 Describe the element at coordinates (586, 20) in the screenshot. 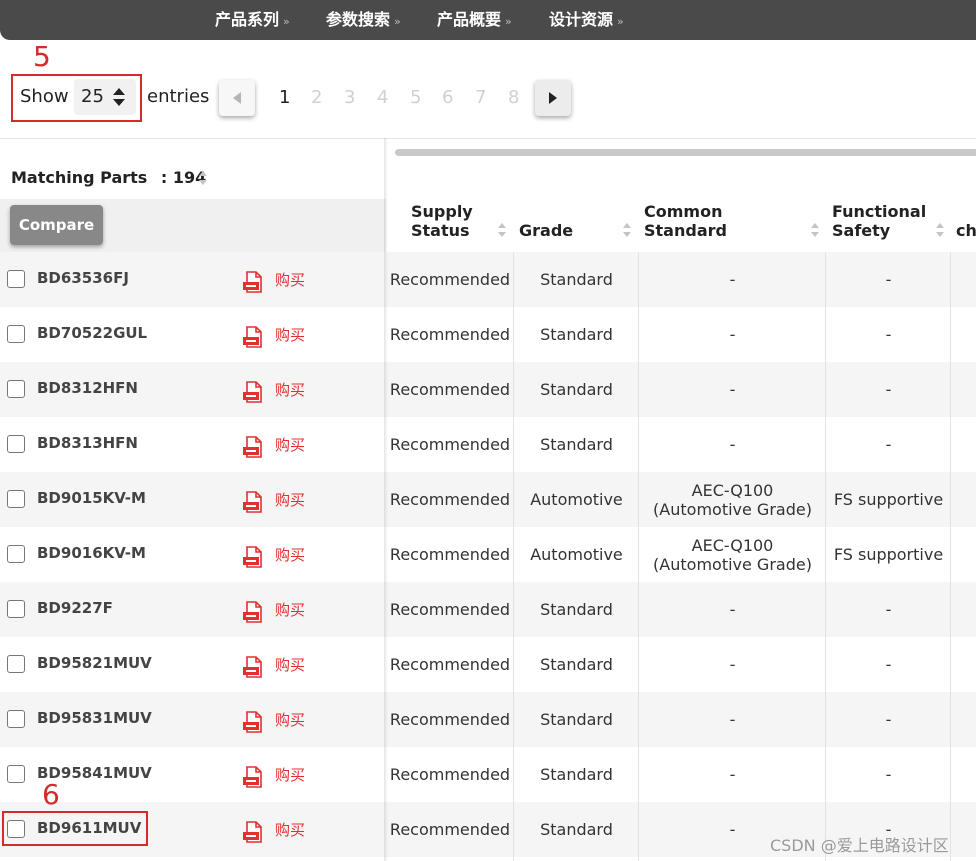

I see `nav-item-design-resources: 设计资源»` at that location.